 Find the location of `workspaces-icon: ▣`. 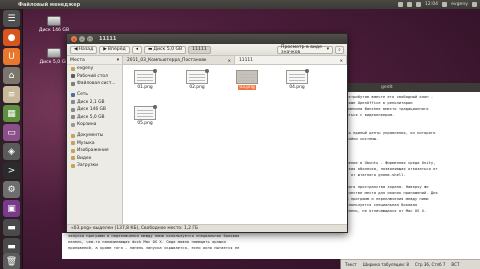

workspaces-icon: ▣ is located at coordinates (11, 208).